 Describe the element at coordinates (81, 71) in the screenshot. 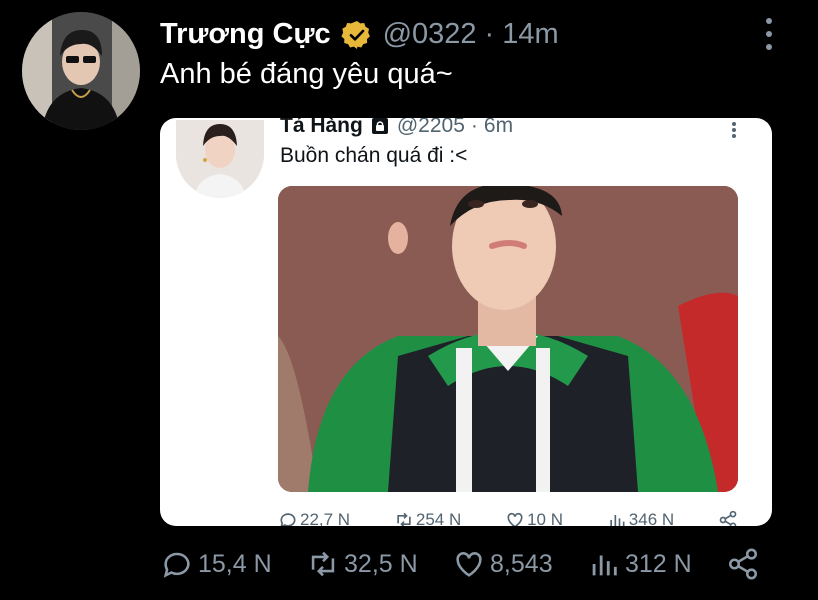

I see `author-avatar` at that location.